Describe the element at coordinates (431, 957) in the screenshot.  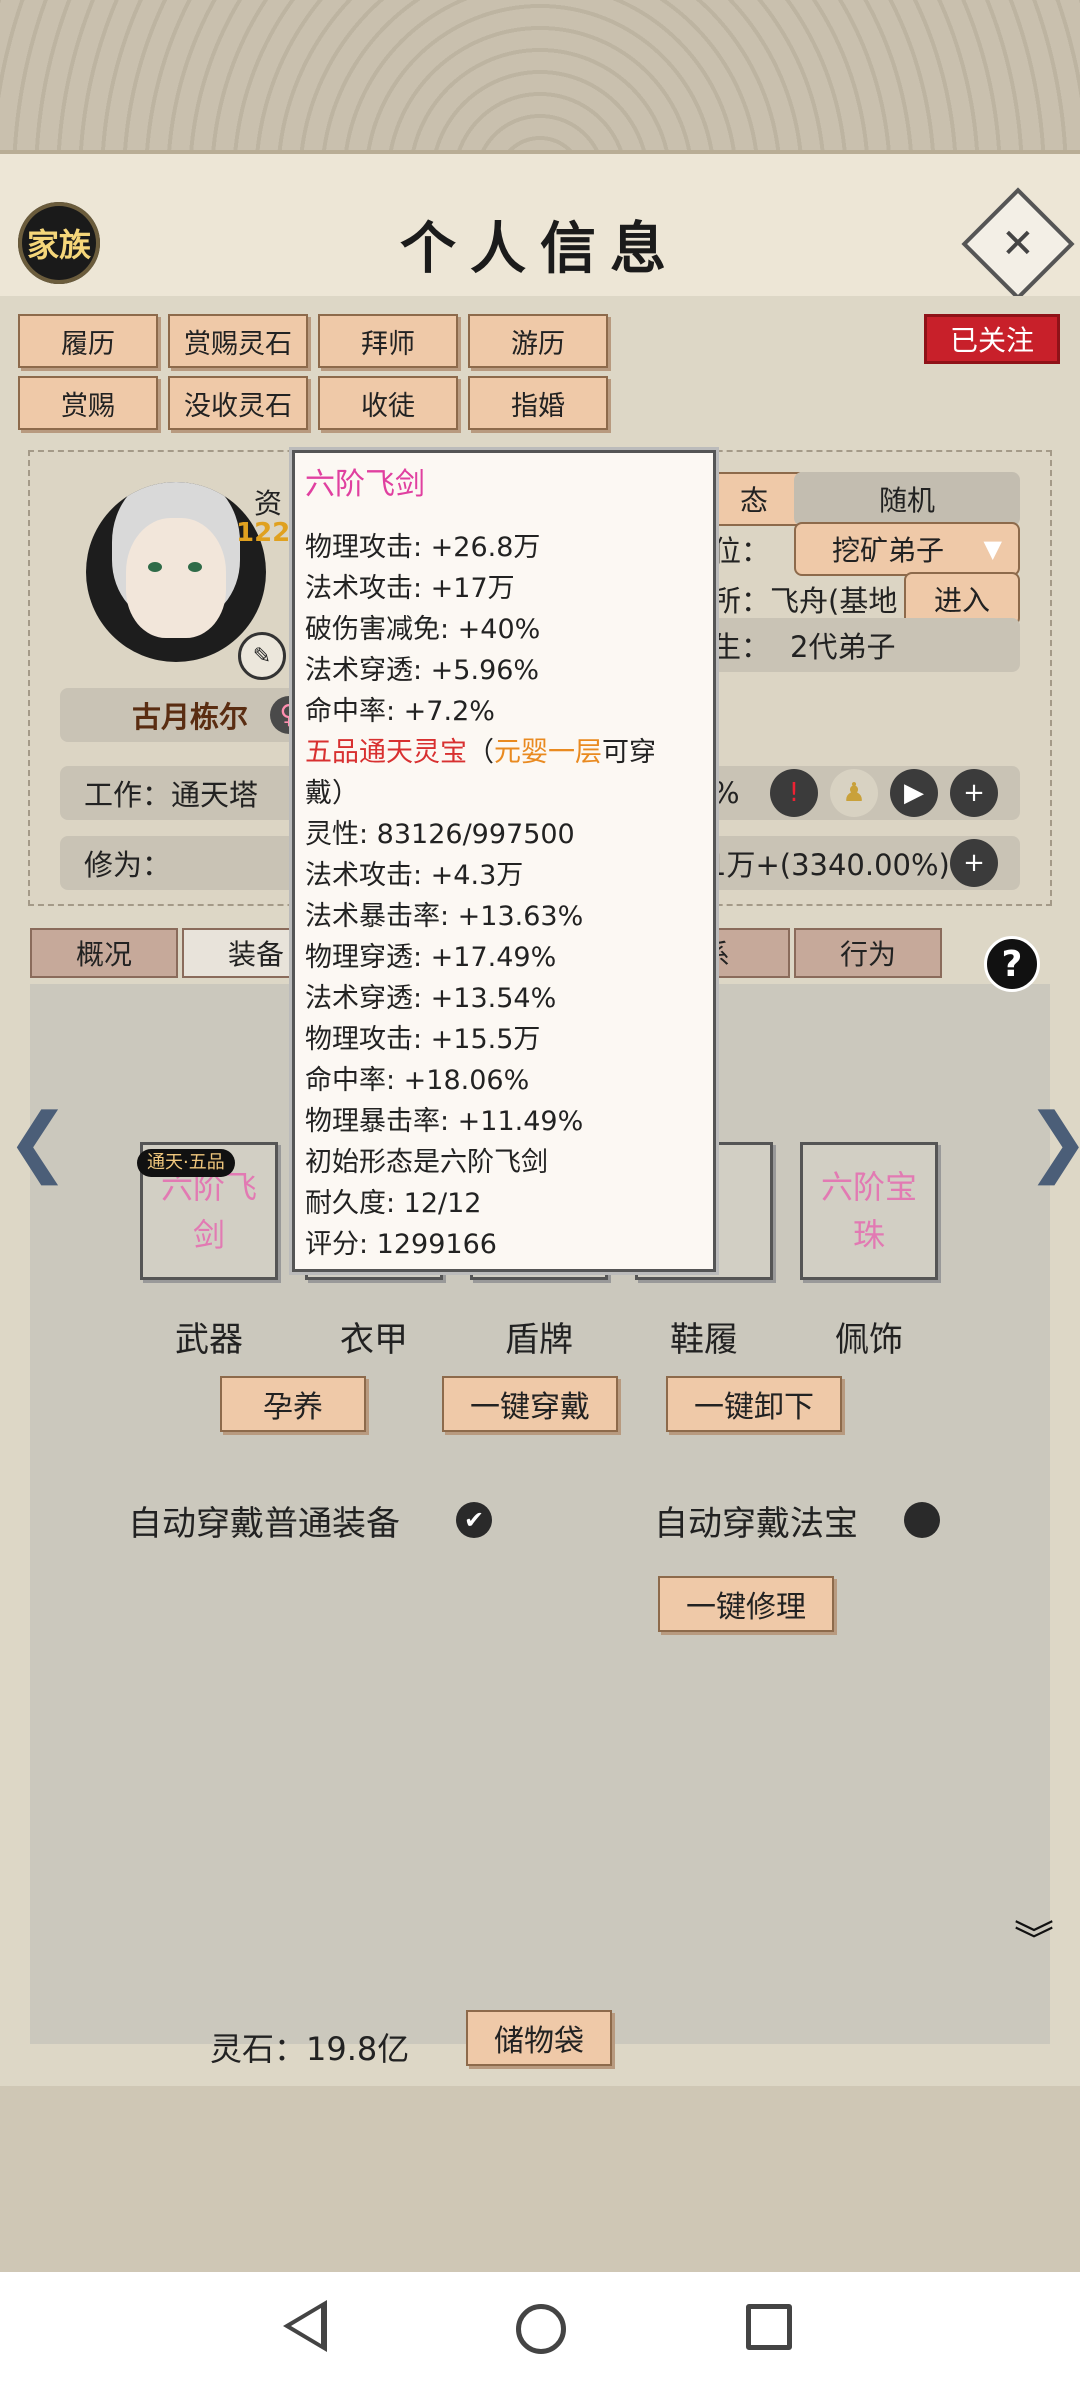
I see `tooltip-stat: 物理穿透: +17.49%` at that location.